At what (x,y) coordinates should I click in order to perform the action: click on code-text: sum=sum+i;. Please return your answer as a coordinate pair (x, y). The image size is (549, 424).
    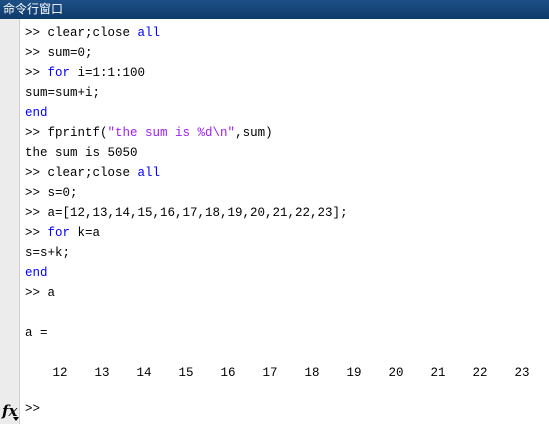
    Looking at the image, I should click on (63, 93).